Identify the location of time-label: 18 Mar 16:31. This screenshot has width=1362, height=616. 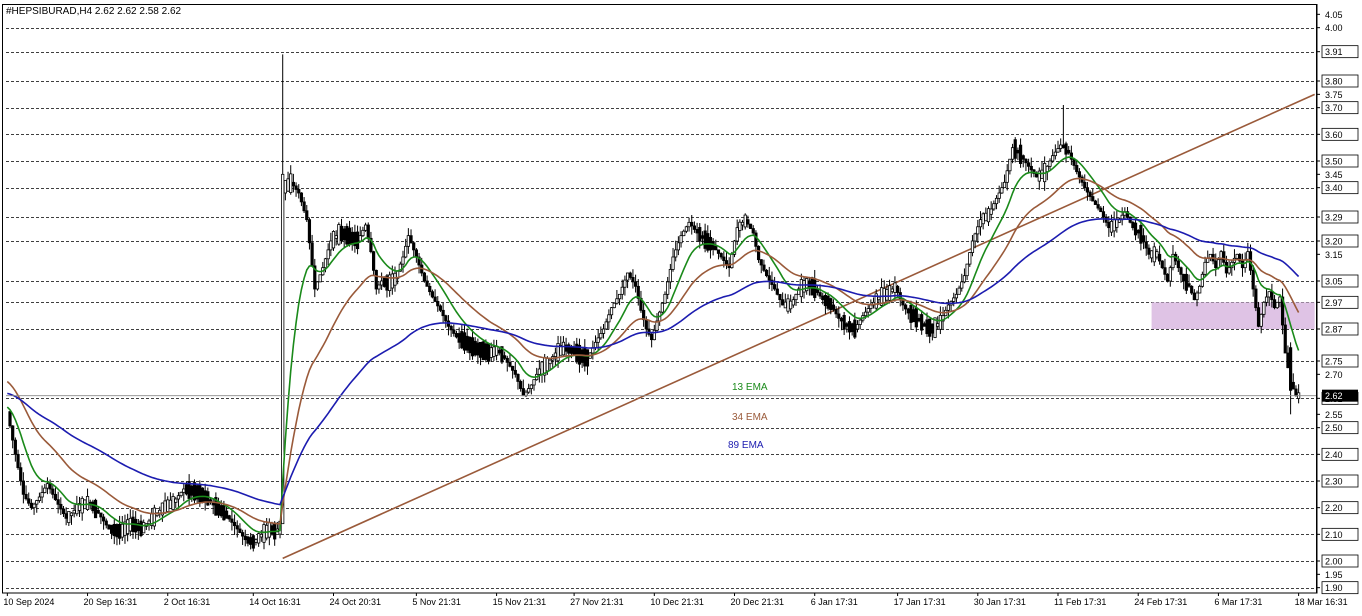
(1321, 602).